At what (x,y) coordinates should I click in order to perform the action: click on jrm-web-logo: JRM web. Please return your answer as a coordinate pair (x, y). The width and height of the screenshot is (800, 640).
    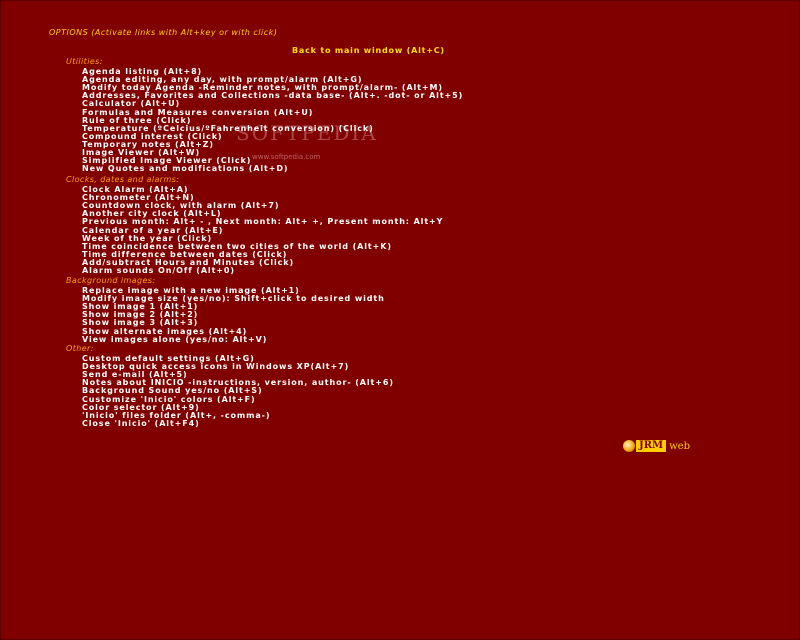
    Looking at the image, I should click on (656, 446).